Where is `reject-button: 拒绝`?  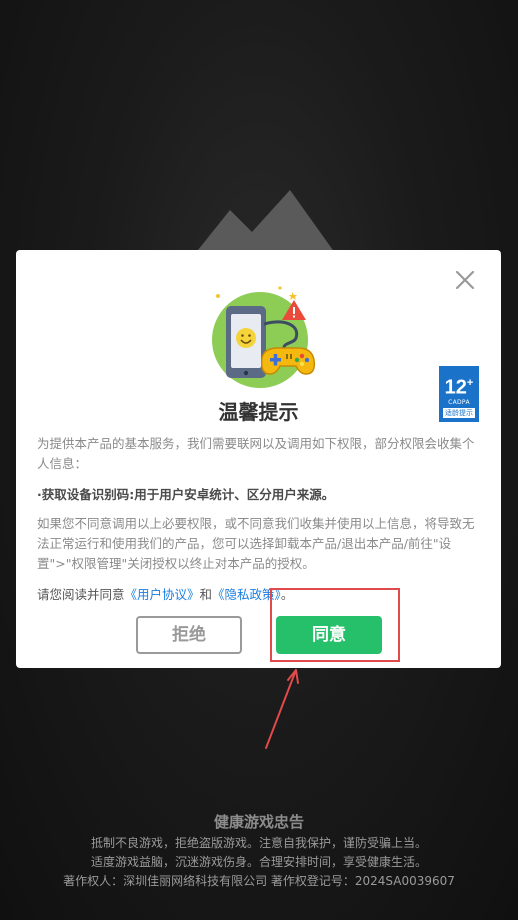 reject-button: 拒绝 is located at coordinates (189, 635).